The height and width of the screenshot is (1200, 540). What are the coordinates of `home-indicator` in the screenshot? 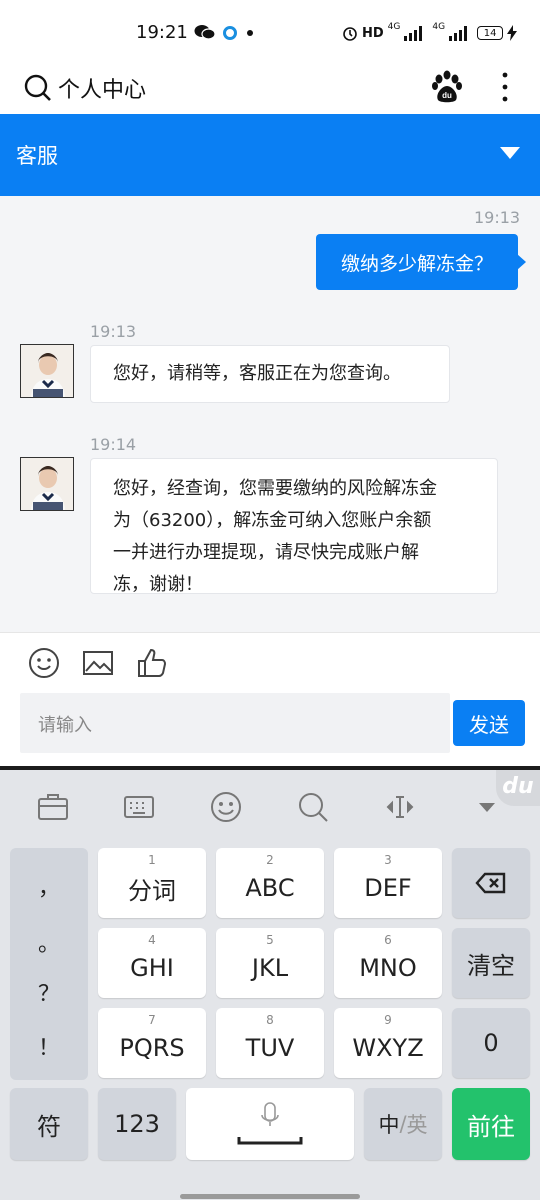 It's located at (270, 1196).